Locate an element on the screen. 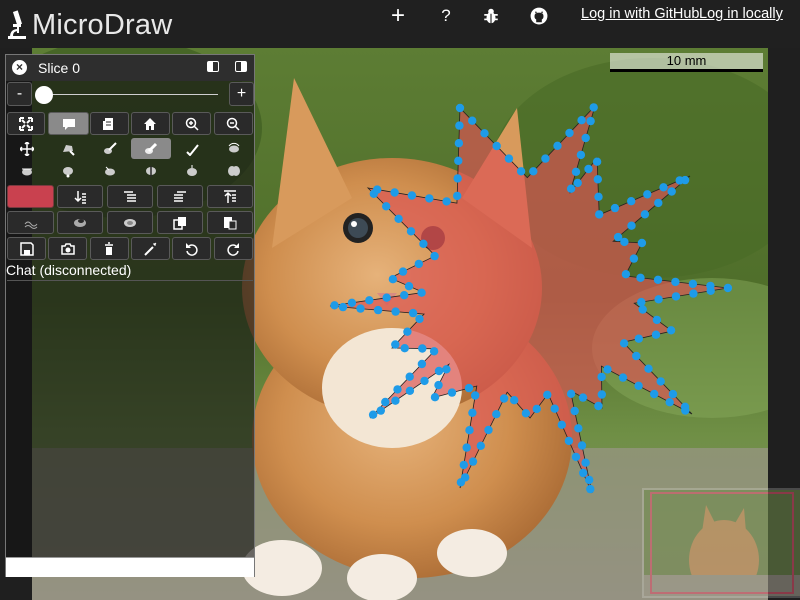 Image resolution: width=800 pixels, height=600 pixels. dock-left-icon is located at coordinates (213, 66).